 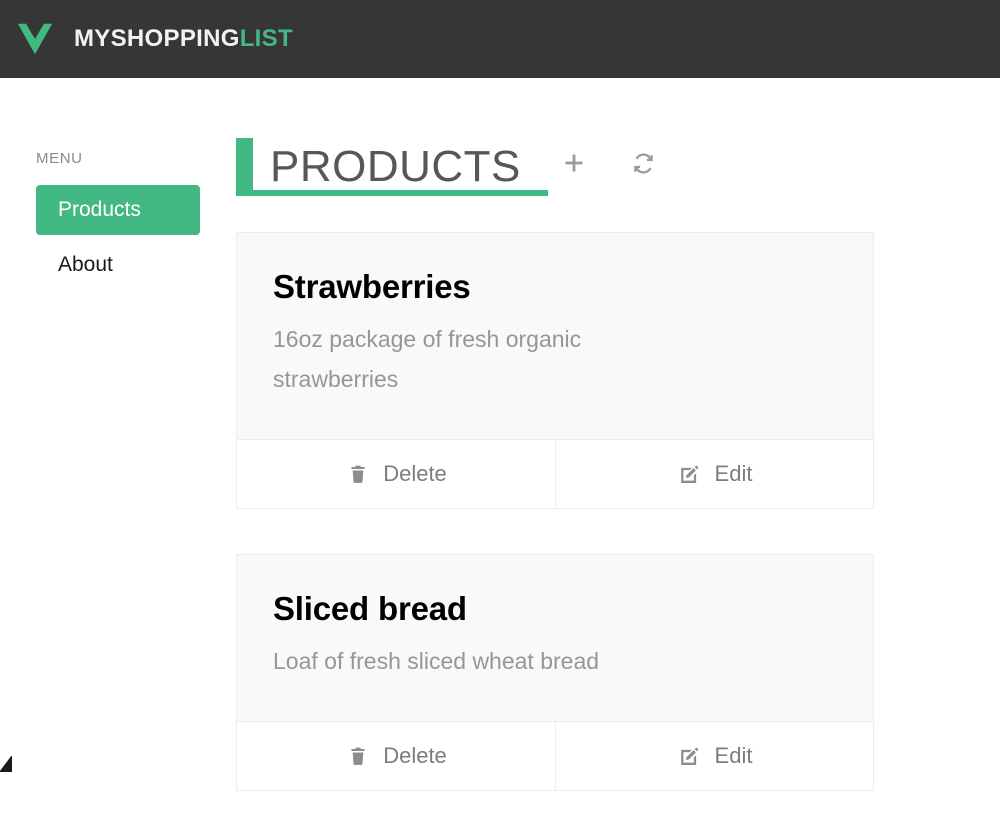 What do you see at coordinates (644, 163) in the screenshot?
I see `refresh-button` at bounding box center [644, 163].